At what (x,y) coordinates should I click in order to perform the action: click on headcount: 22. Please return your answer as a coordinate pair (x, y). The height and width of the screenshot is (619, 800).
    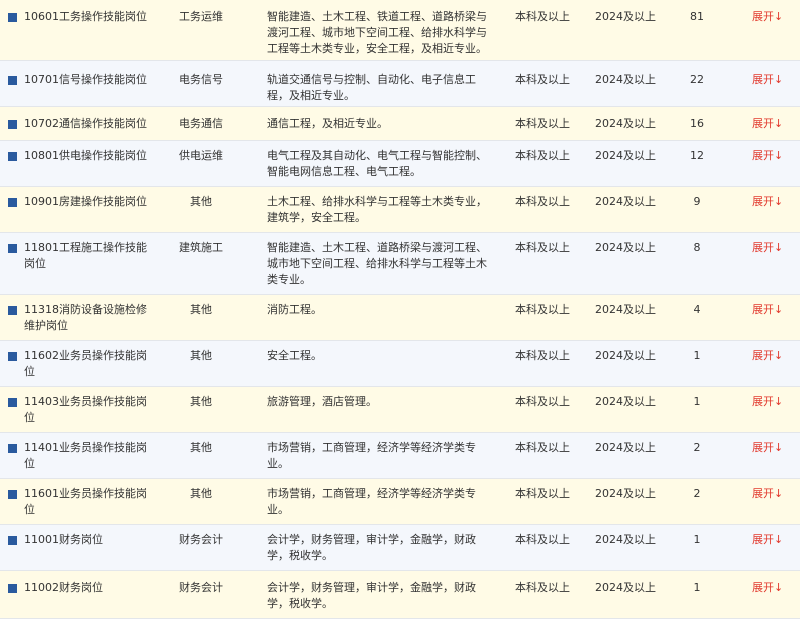
    Looking at the image, I should click on (697, 79).